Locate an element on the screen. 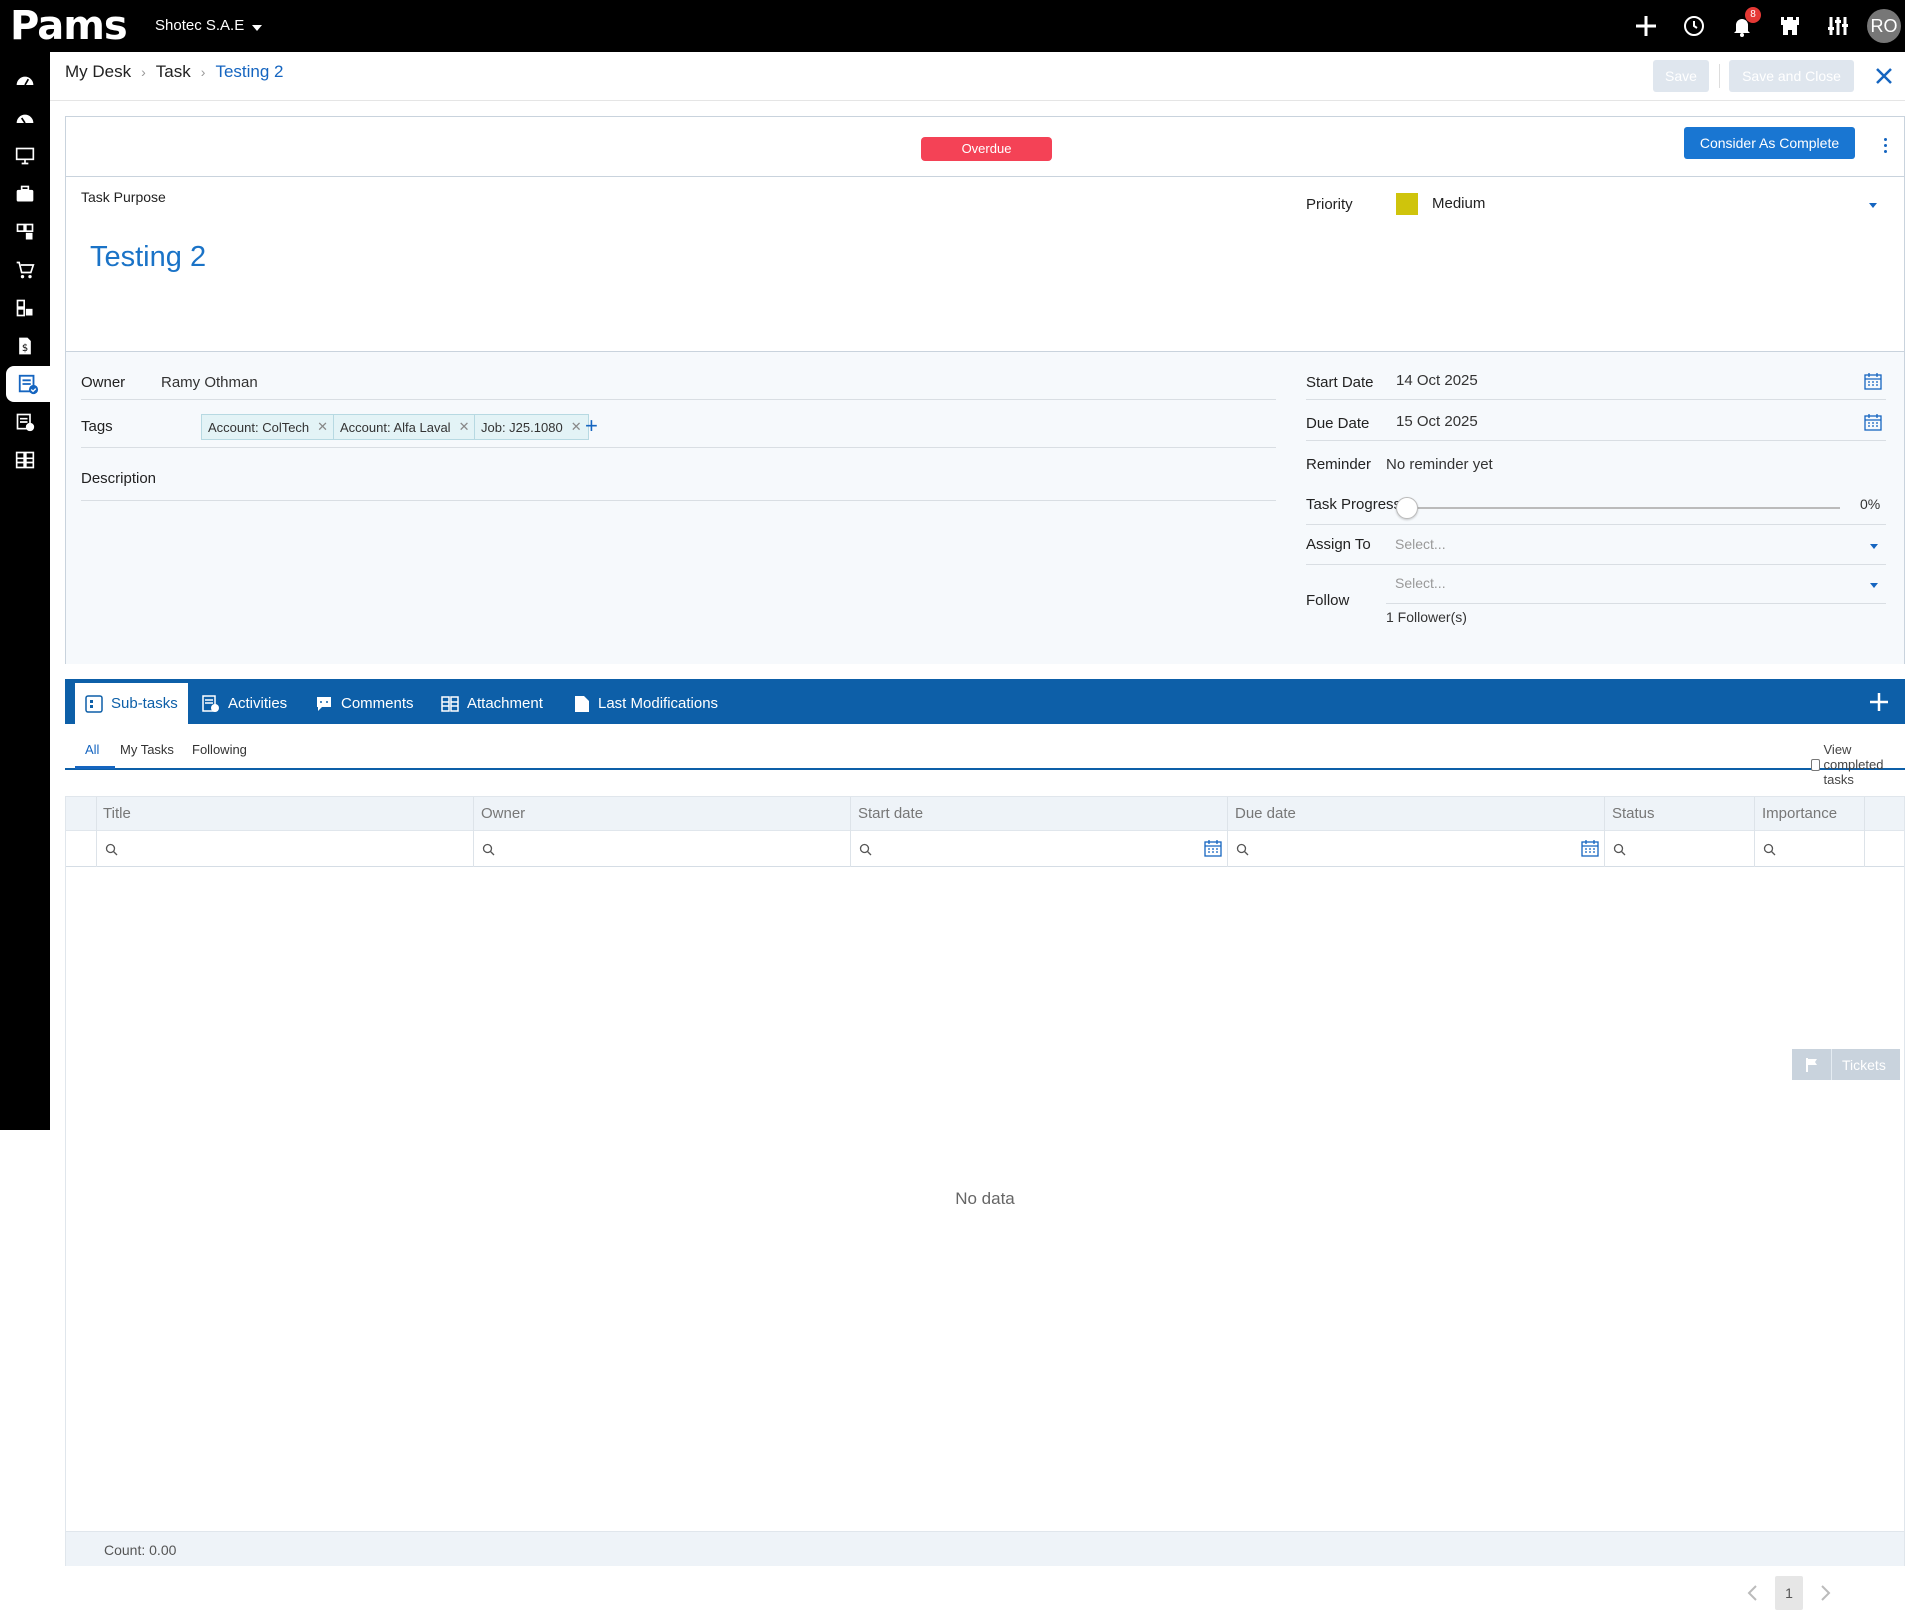 This screenshot has width=1905, height=1619. tag-chip: Account: Alfa Laval ✕ is located at coordinates (405, 427).